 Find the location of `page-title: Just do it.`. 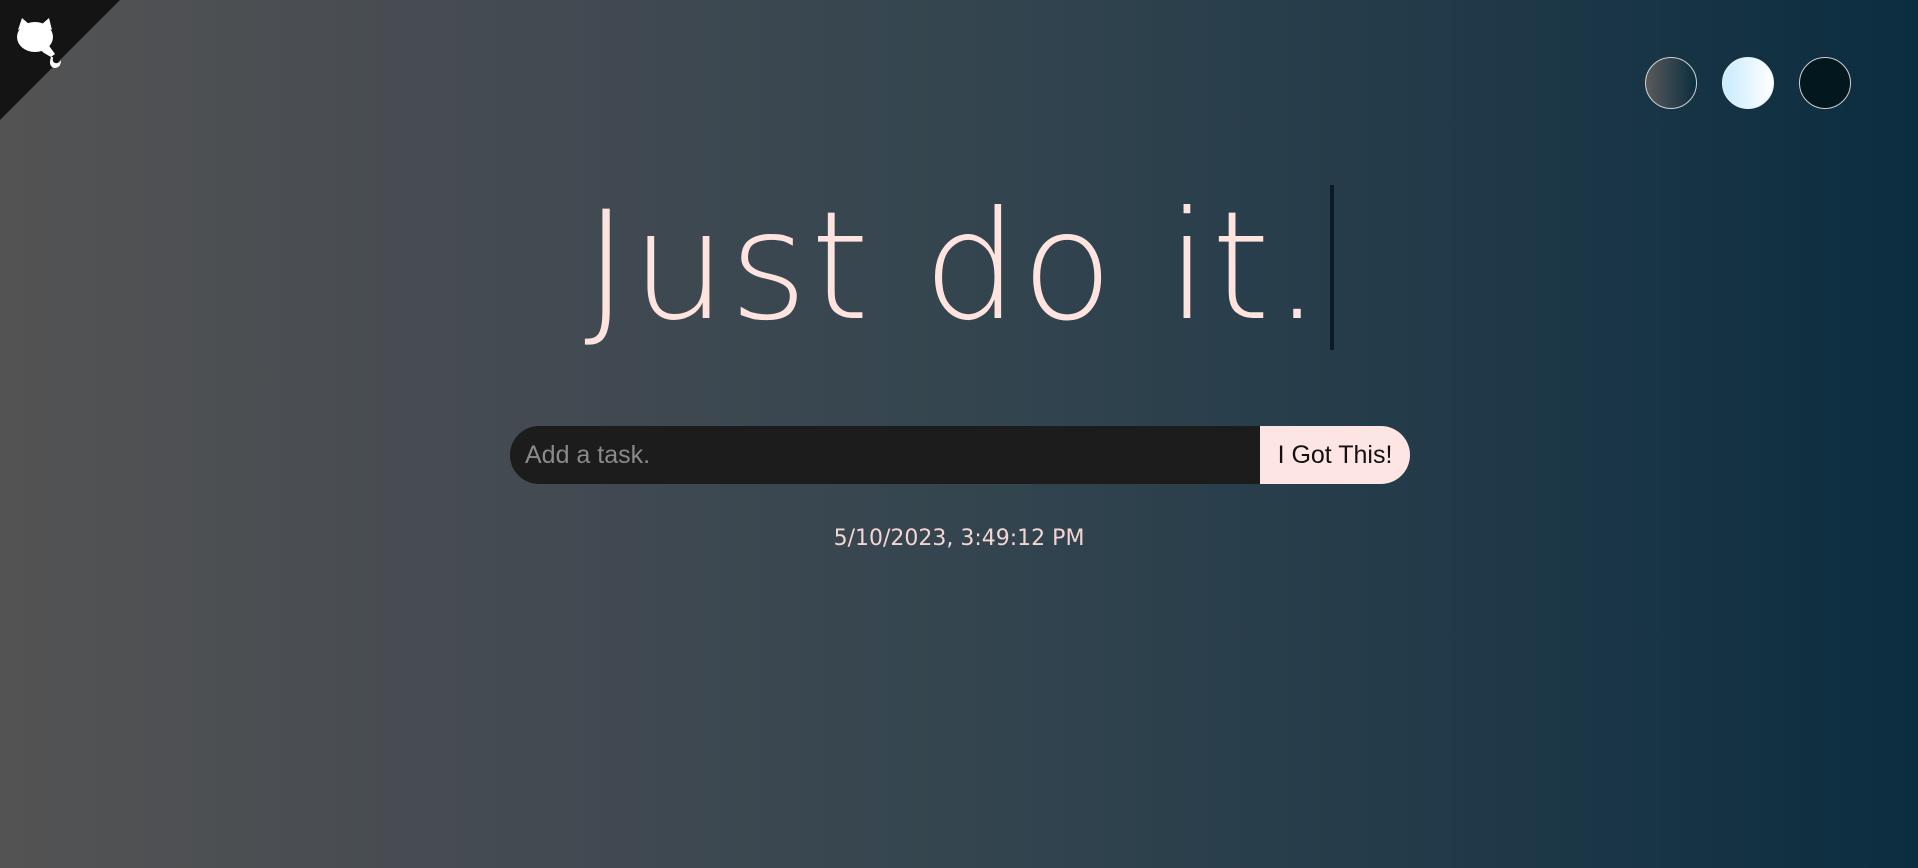

page-title: Just do it. is located at coordinates (959, 267).